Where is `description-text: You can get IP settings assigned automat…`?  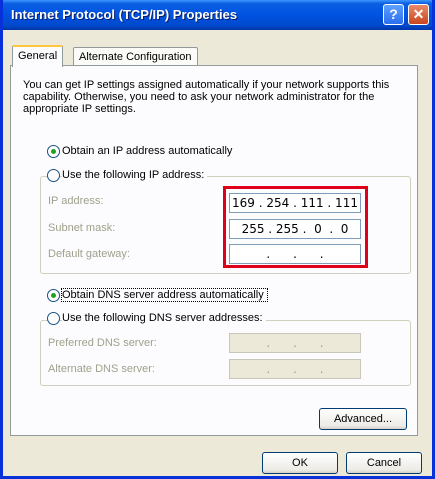
description-text: You can get IP settings assigned automat… is located at coordinates (206, 97).